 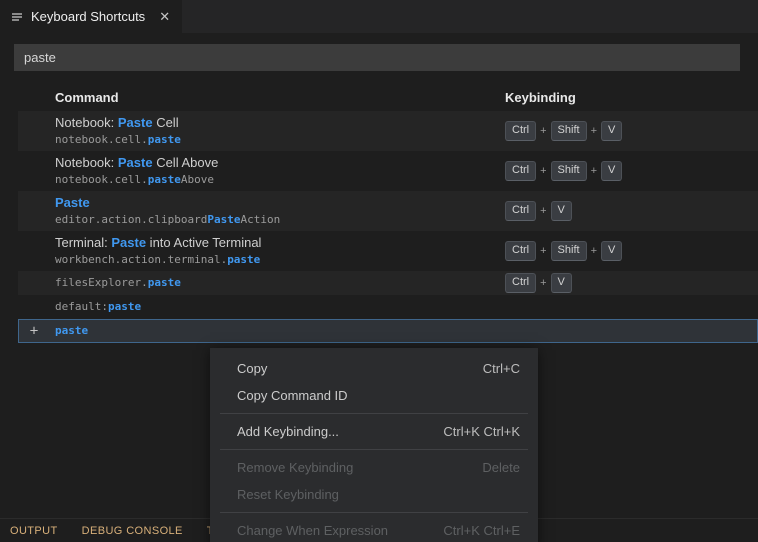 I want to click on menu-item-label: Copy Command ID, so click(x=292, y=395).